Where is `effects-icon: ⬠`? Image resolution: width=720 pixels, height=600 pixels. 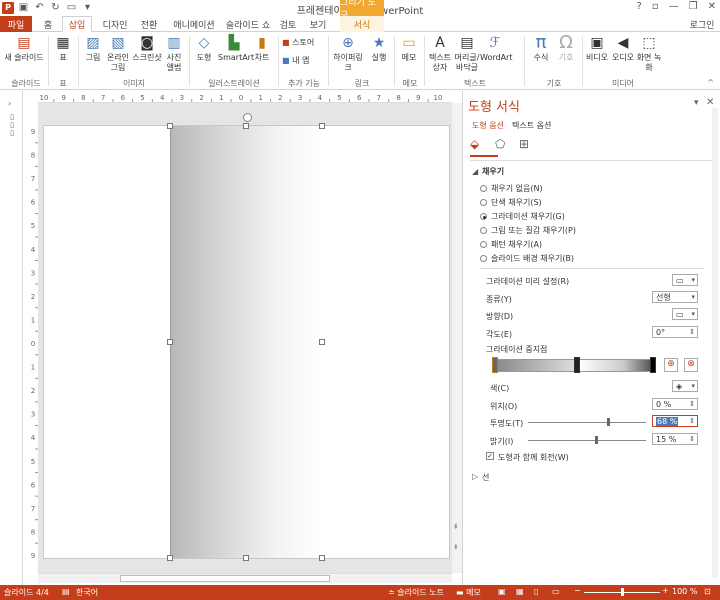 effects-icon: ⬠ is located at coordinates (500, 144).